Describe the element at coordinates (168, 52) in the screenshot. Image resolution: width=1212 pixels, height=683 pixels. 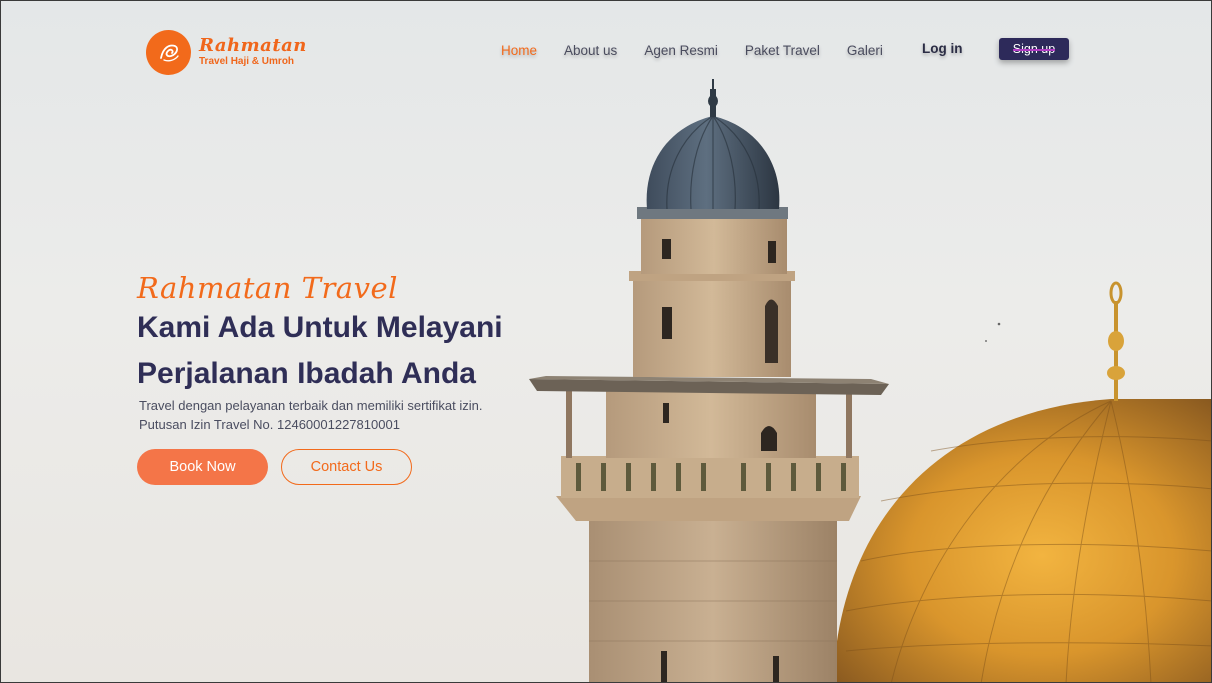
I see `calligraphy-logo-icon` at that location.